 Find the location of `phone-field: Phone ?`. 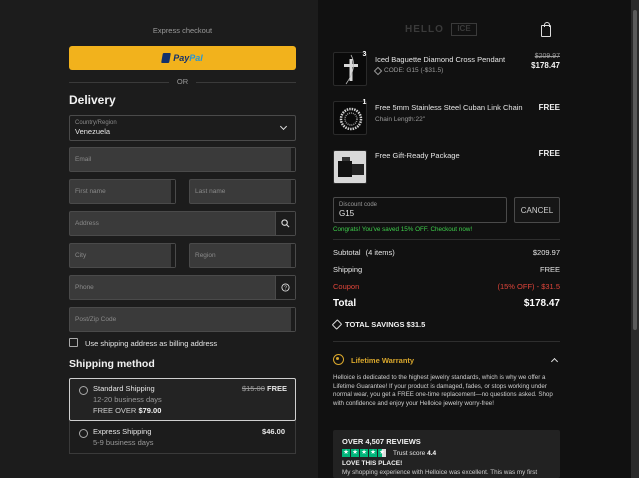

phone-field: Phone ? is located at coordinates (182, 287).